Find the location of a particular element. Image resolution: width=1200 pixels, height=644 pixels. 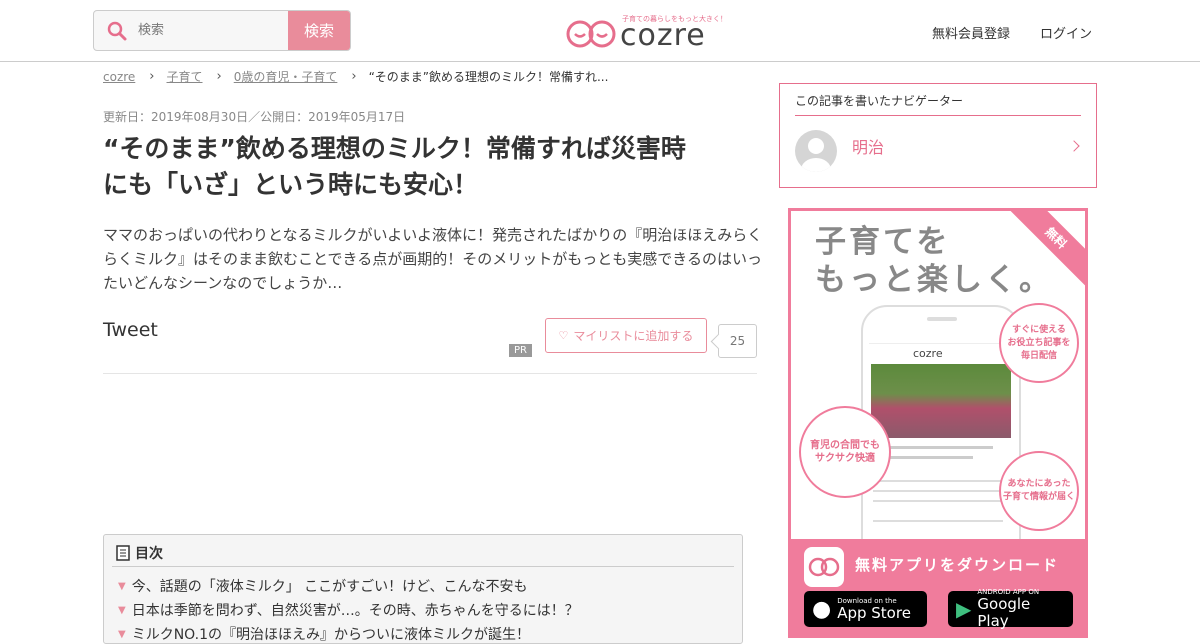

mylist-label: マイリストに追加する is located at coordinates (633, 336).